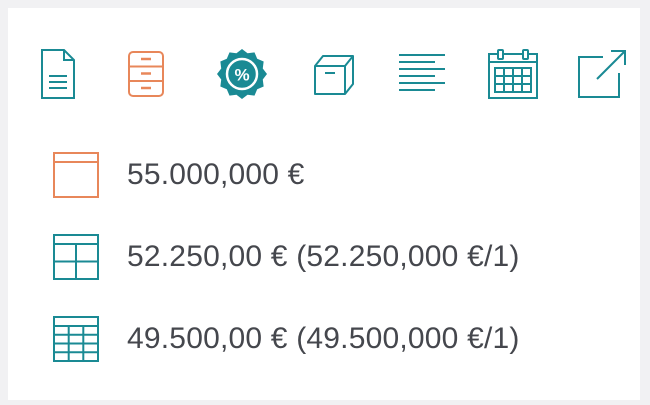 Image resolution: width=650 pixels, height=405 pixels. What do you see at coordinates (216, 174) in the screenshot?
I see `price-text: 55.000,000 €` at bounding box center [216, 174].